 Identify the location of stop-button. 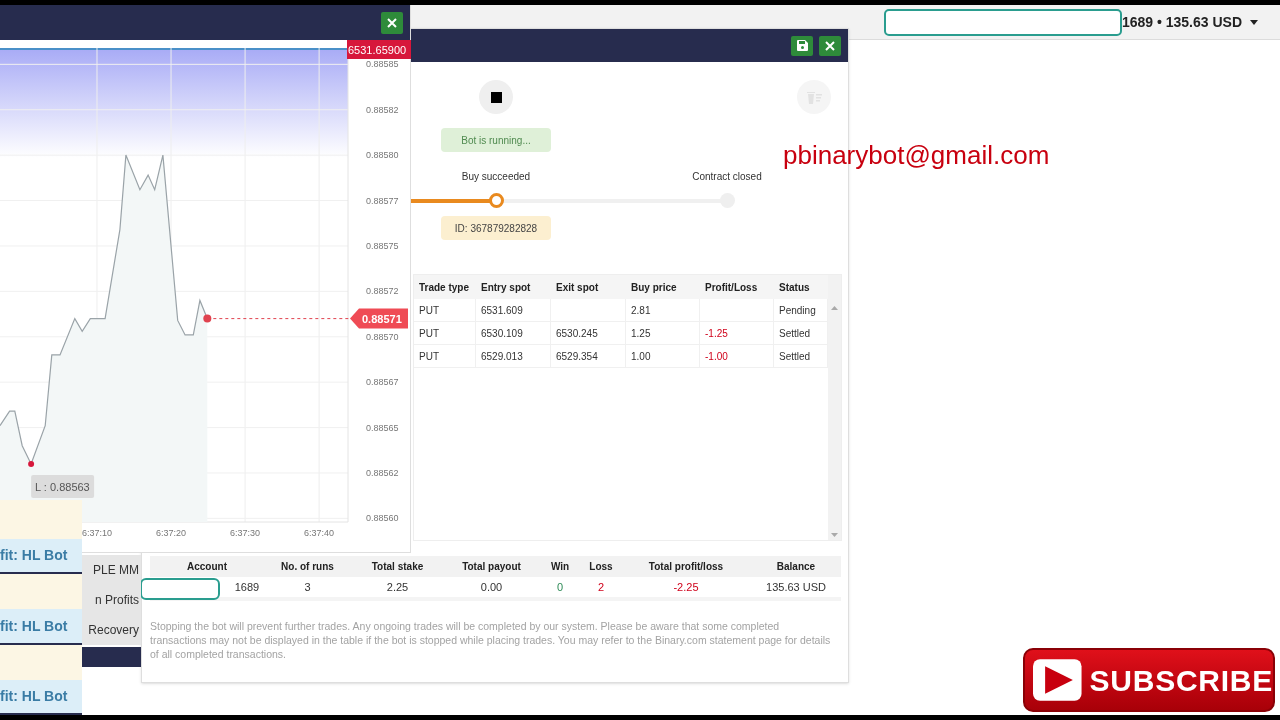
(496, 97).